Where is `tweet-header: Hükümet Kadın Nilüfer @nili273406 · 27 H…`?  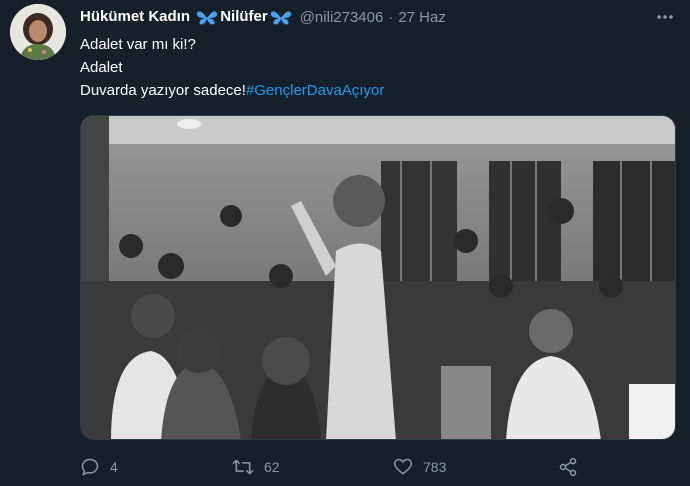
tweet-header: Hükümet Kadın Nilüfer @nili273406 · 27 H… is located at coordinates (378, 17).